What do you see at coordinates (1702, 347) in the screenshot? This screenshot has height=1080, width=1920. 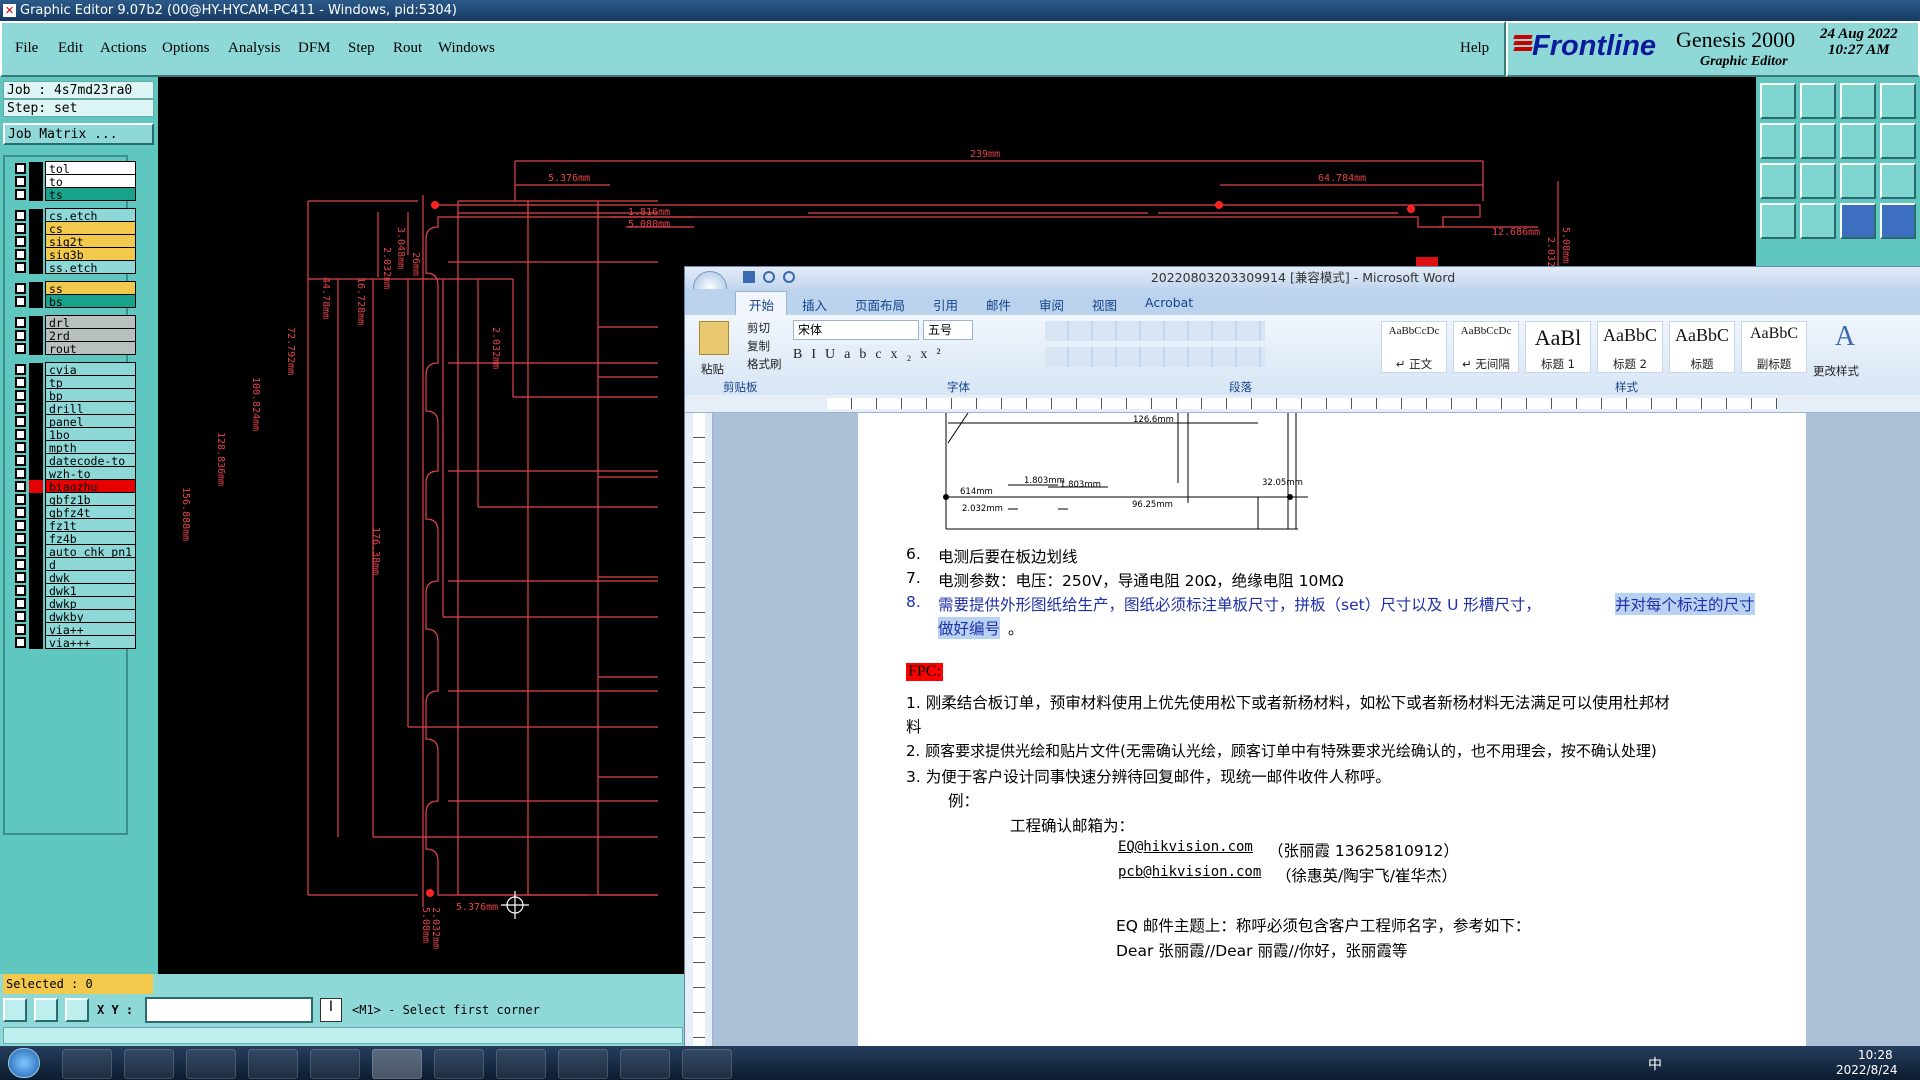 I see `style-item: AaBbC 标题` at bounding box center [1702, 347].